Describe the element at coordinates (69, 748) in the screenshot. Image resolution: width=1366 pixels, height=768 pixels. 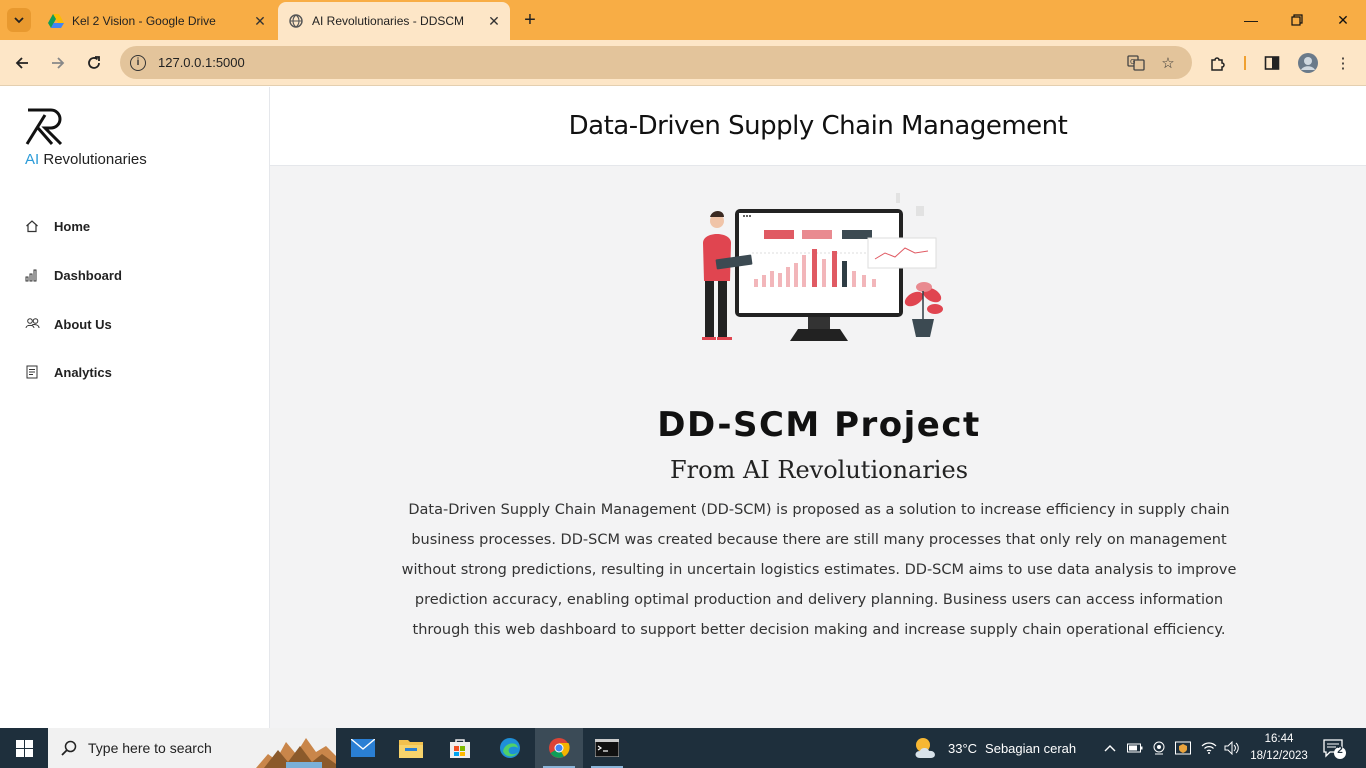
I see `search-icon` at that location.